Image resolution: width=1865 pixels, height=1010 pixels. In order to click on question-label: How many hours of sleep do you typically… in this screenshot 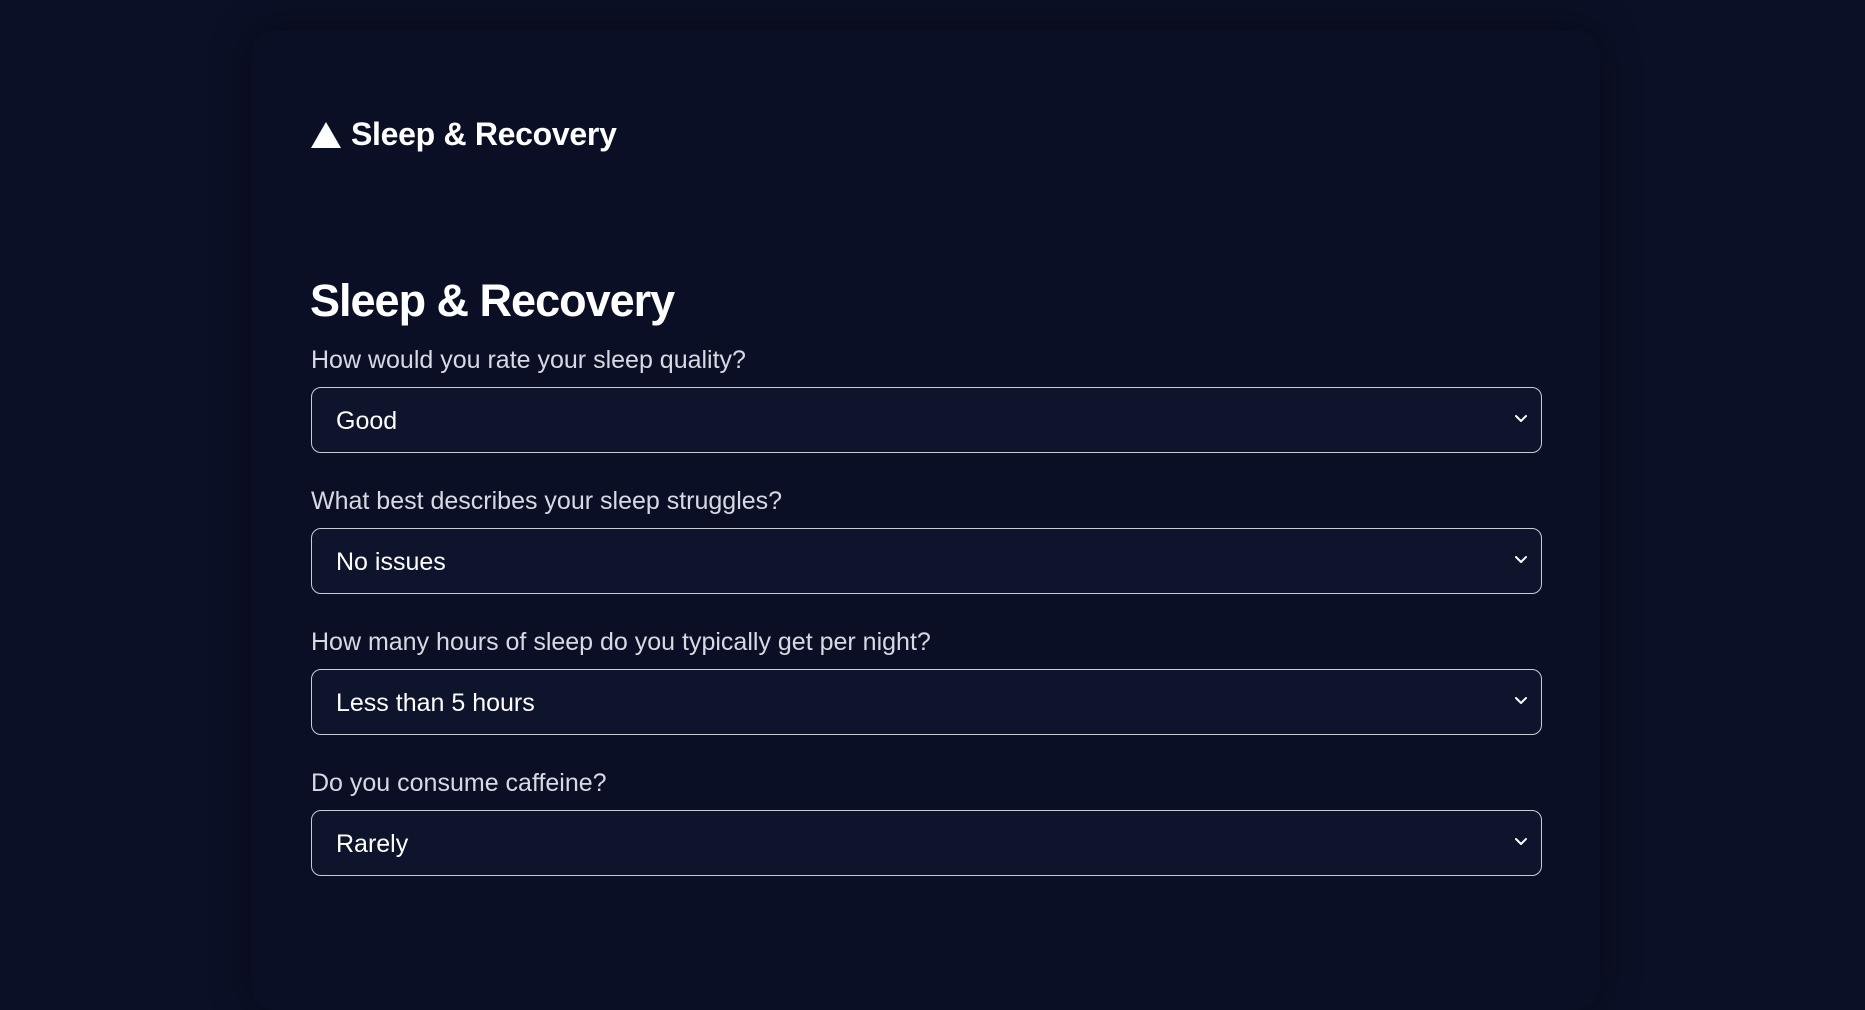, I will do `click(621, 642)`.